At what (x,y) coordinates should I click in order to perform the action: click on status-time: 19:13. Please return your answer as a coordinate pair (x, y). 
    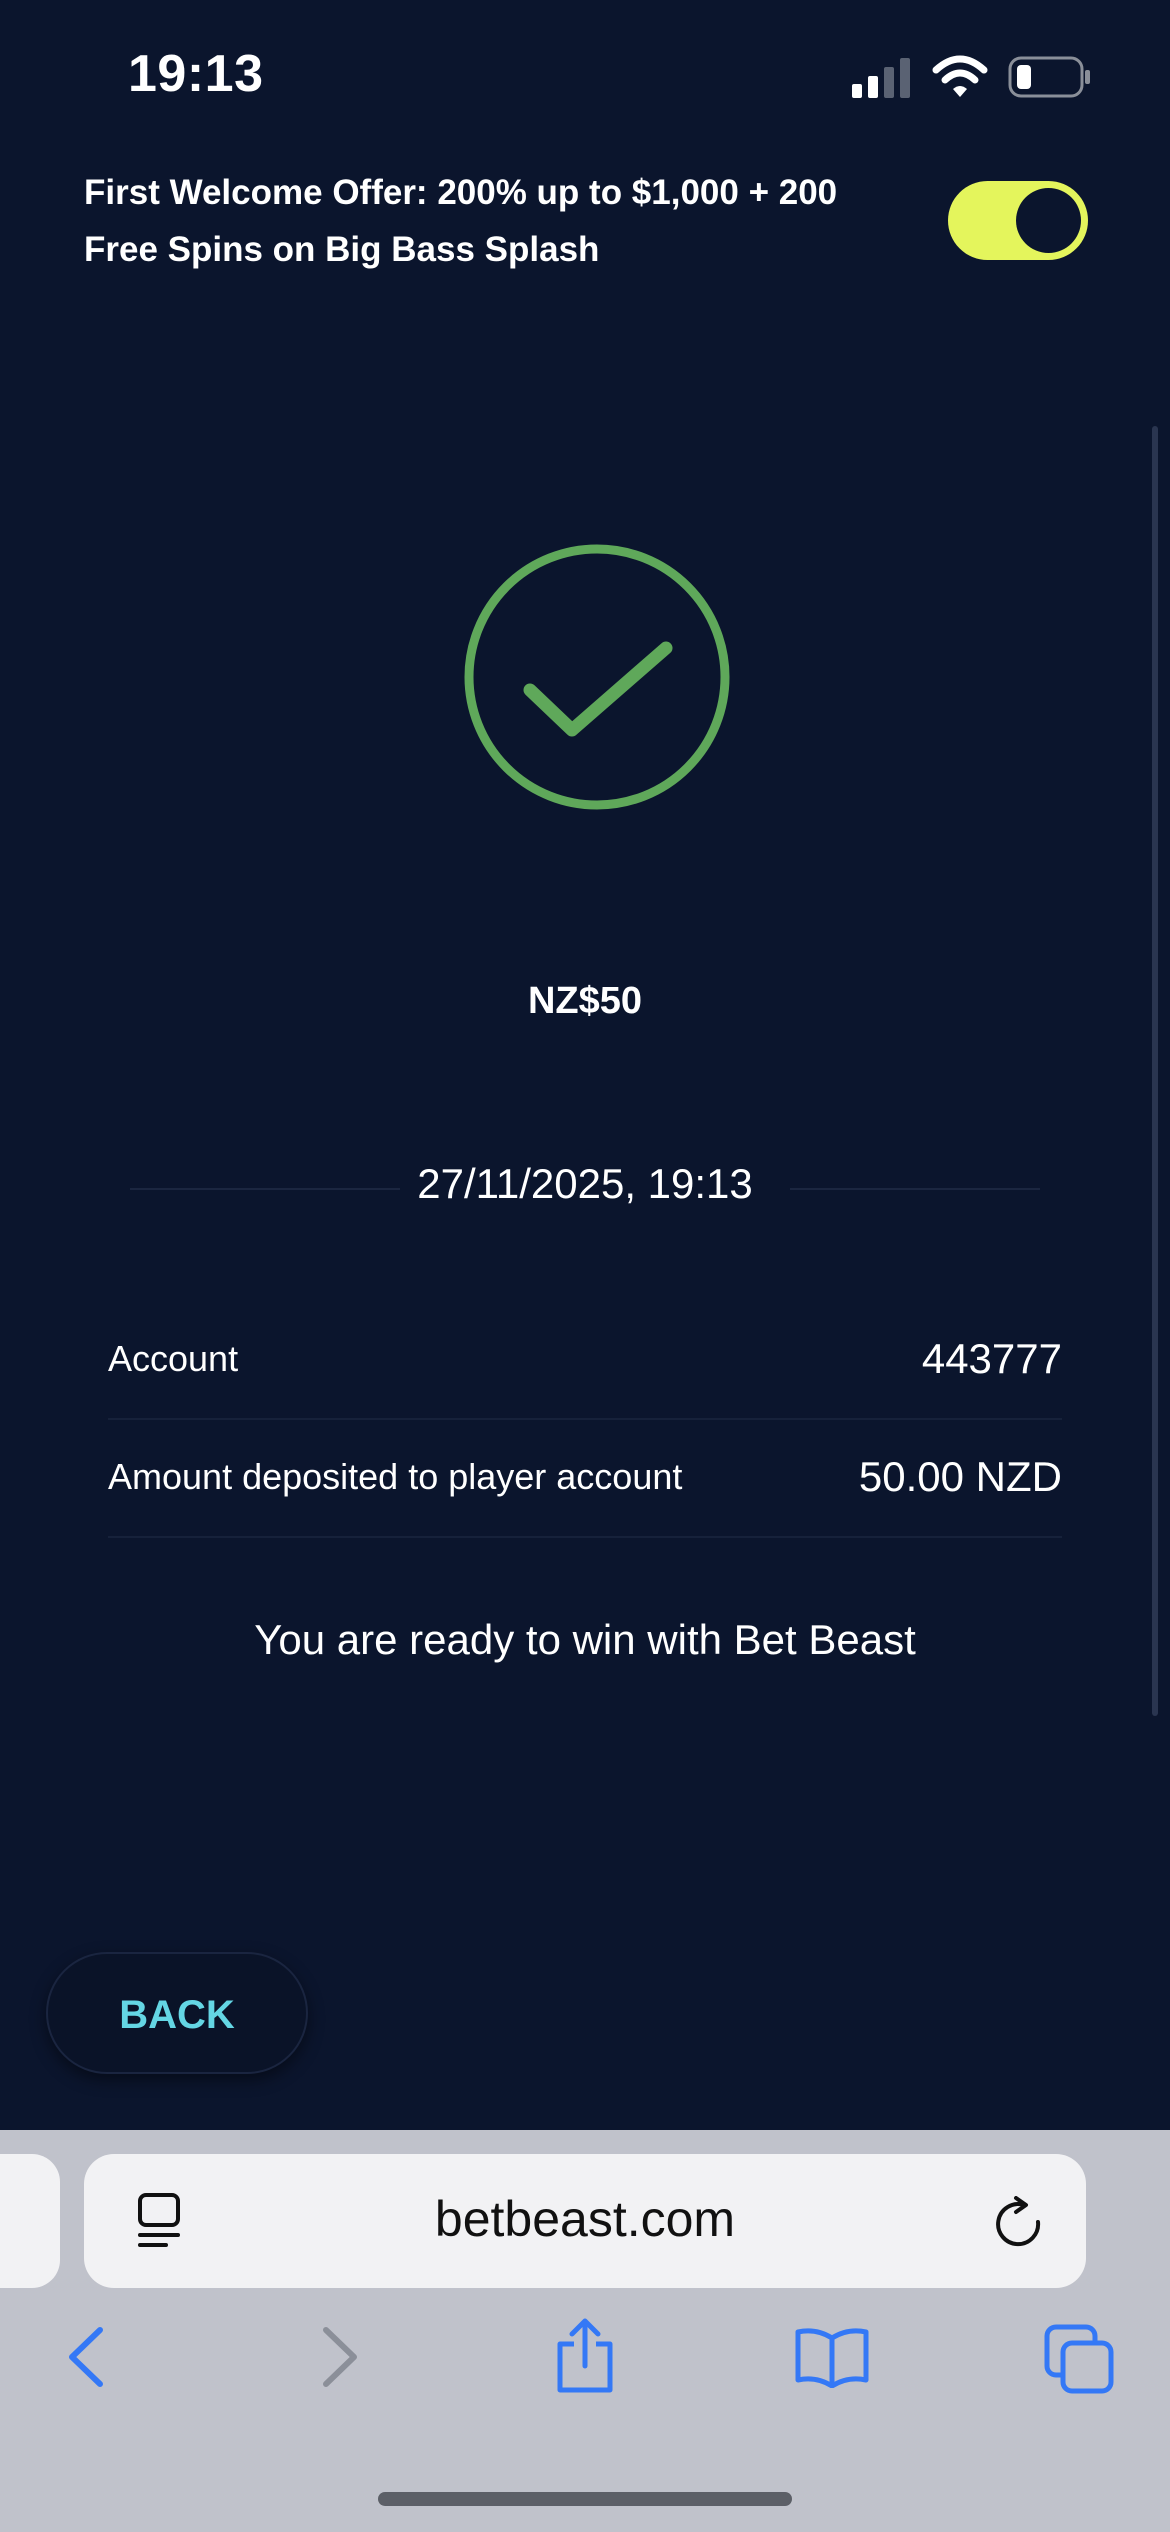
    Looking at the image, I should click on (196, 74).